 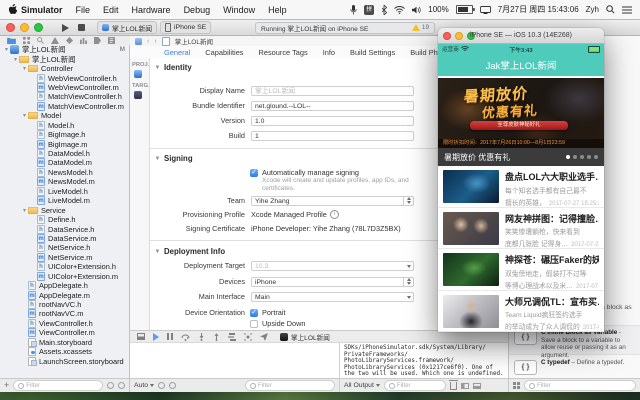 I want to click on file-row-viewcontroller-m: m ViewController.m, so click(x=64, y=333).